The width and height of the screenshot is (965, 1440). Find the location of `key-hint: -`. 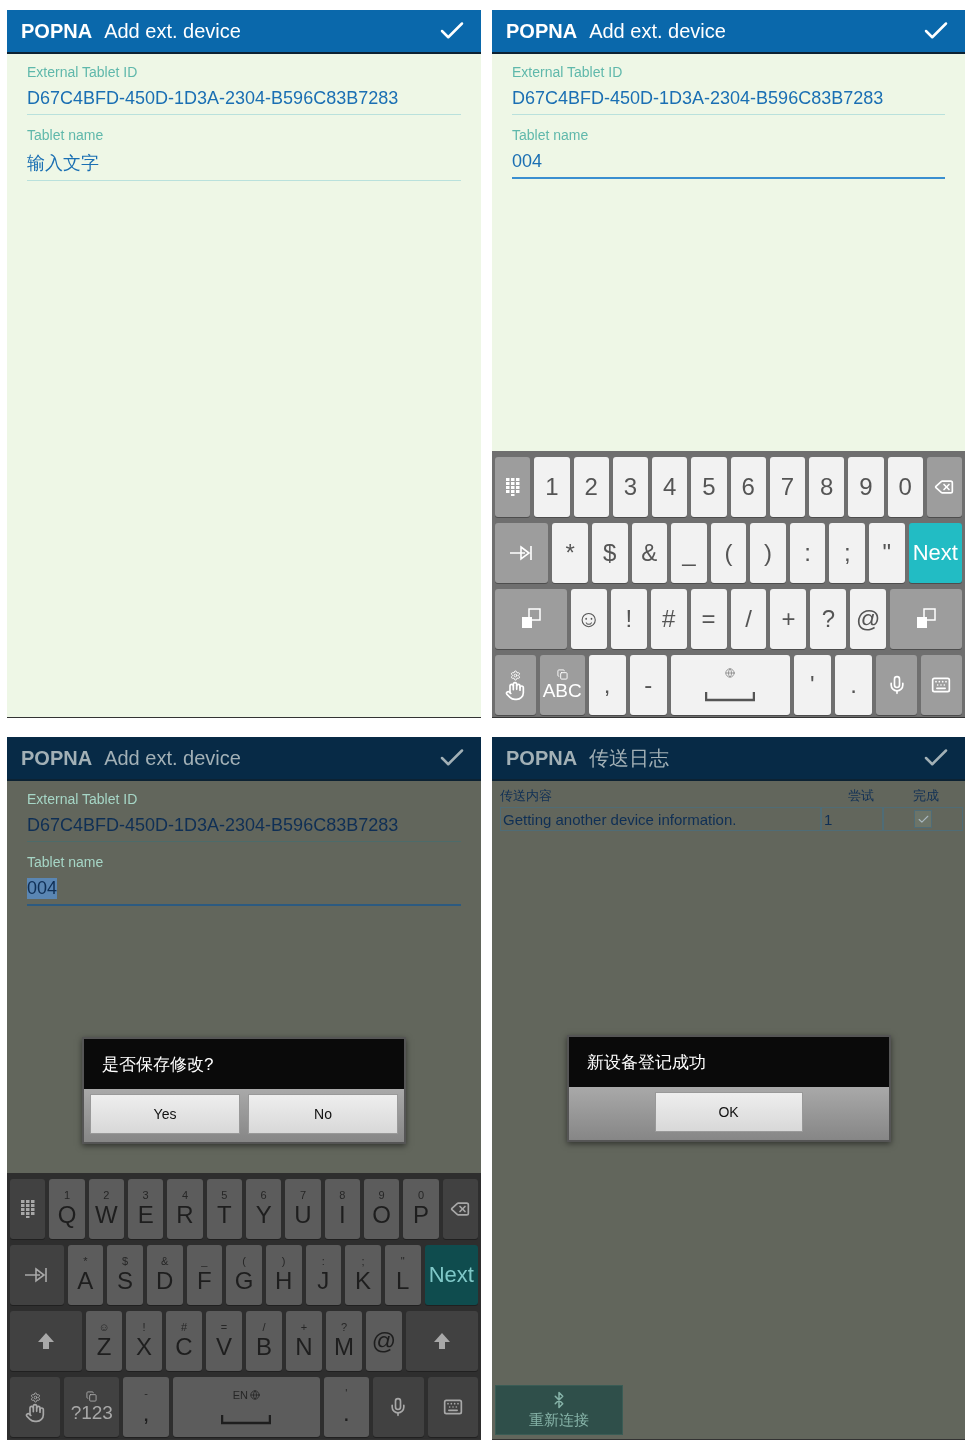

key-hint: - is located at coordinates (146, 1393).